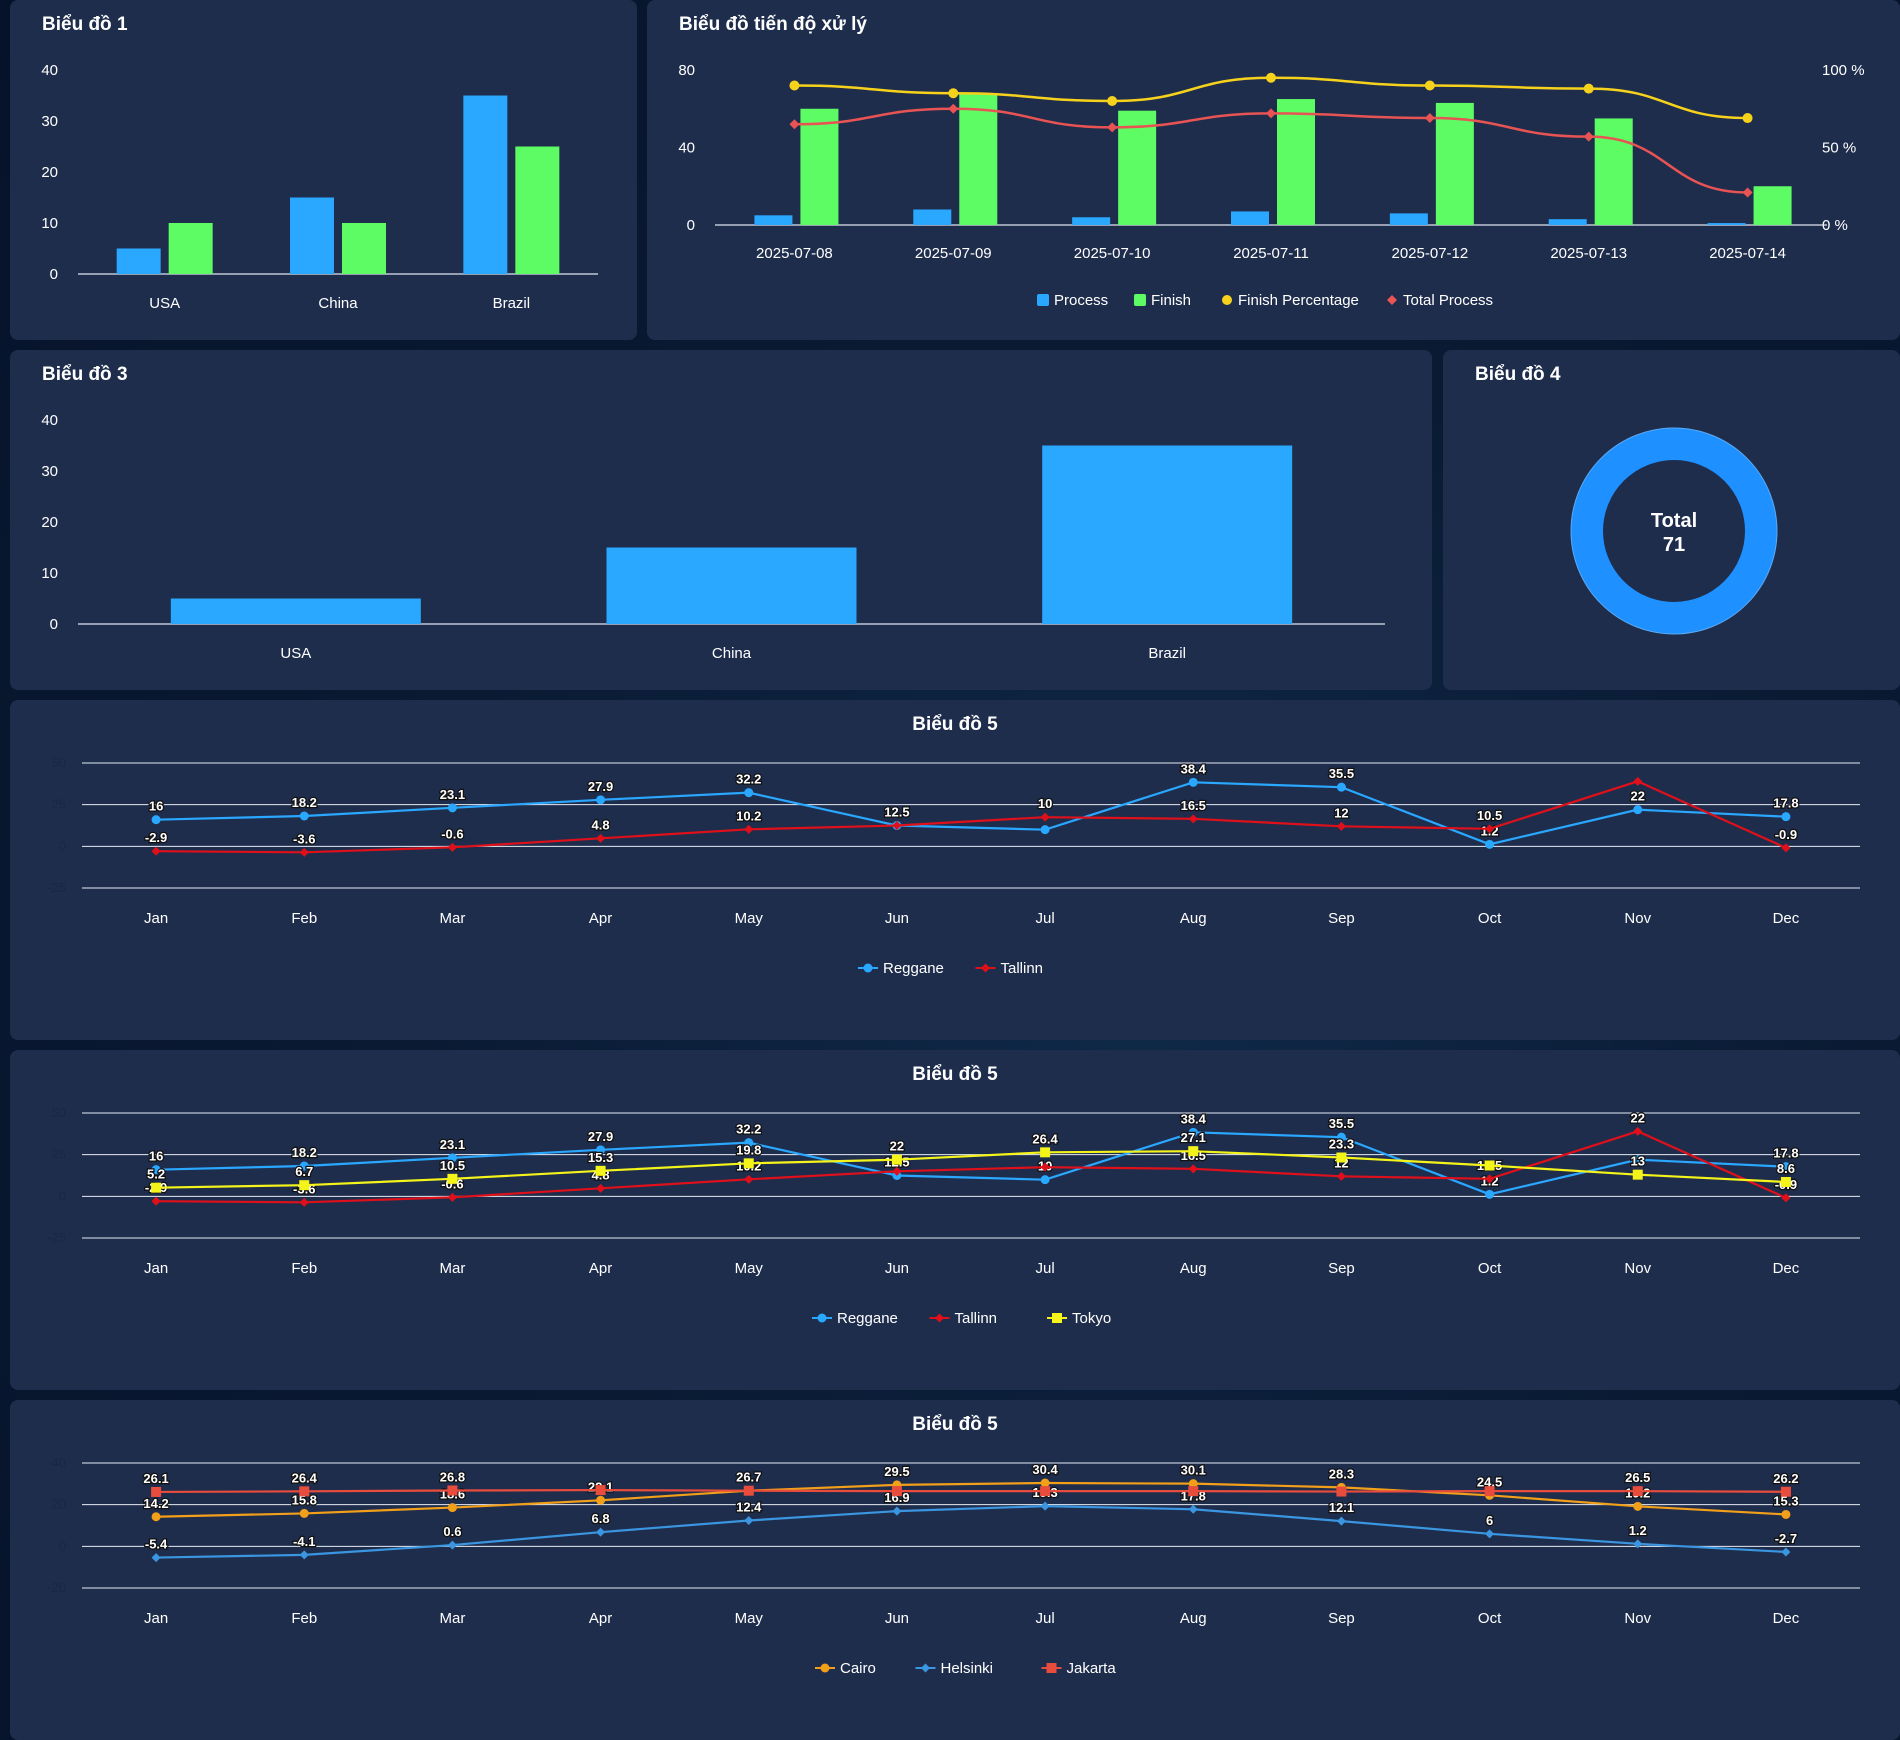 The width and height of the screenshot is (1900, 1740). What do you see at coordinates (1341, 773) in the screenshot?
I see `data-label: 35.5` at bounding box center [1341, 773].